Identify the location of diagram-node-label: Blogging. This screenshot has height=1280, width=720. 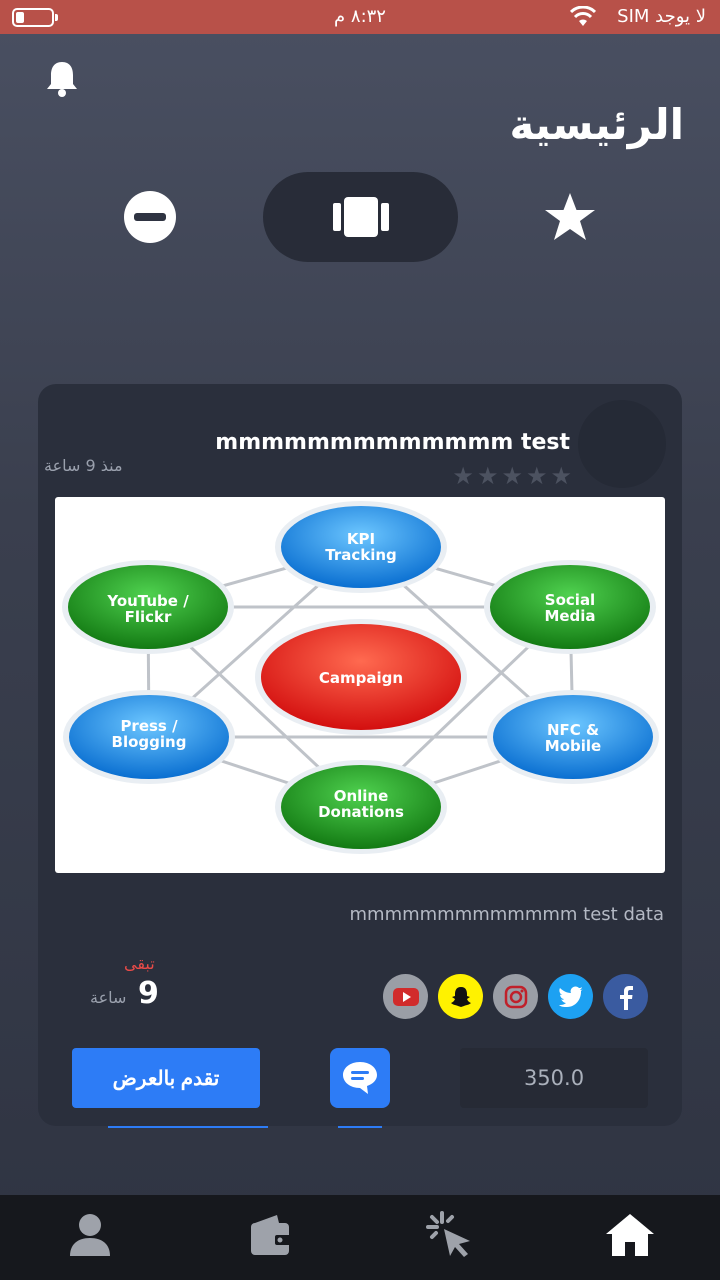
(149, 742).